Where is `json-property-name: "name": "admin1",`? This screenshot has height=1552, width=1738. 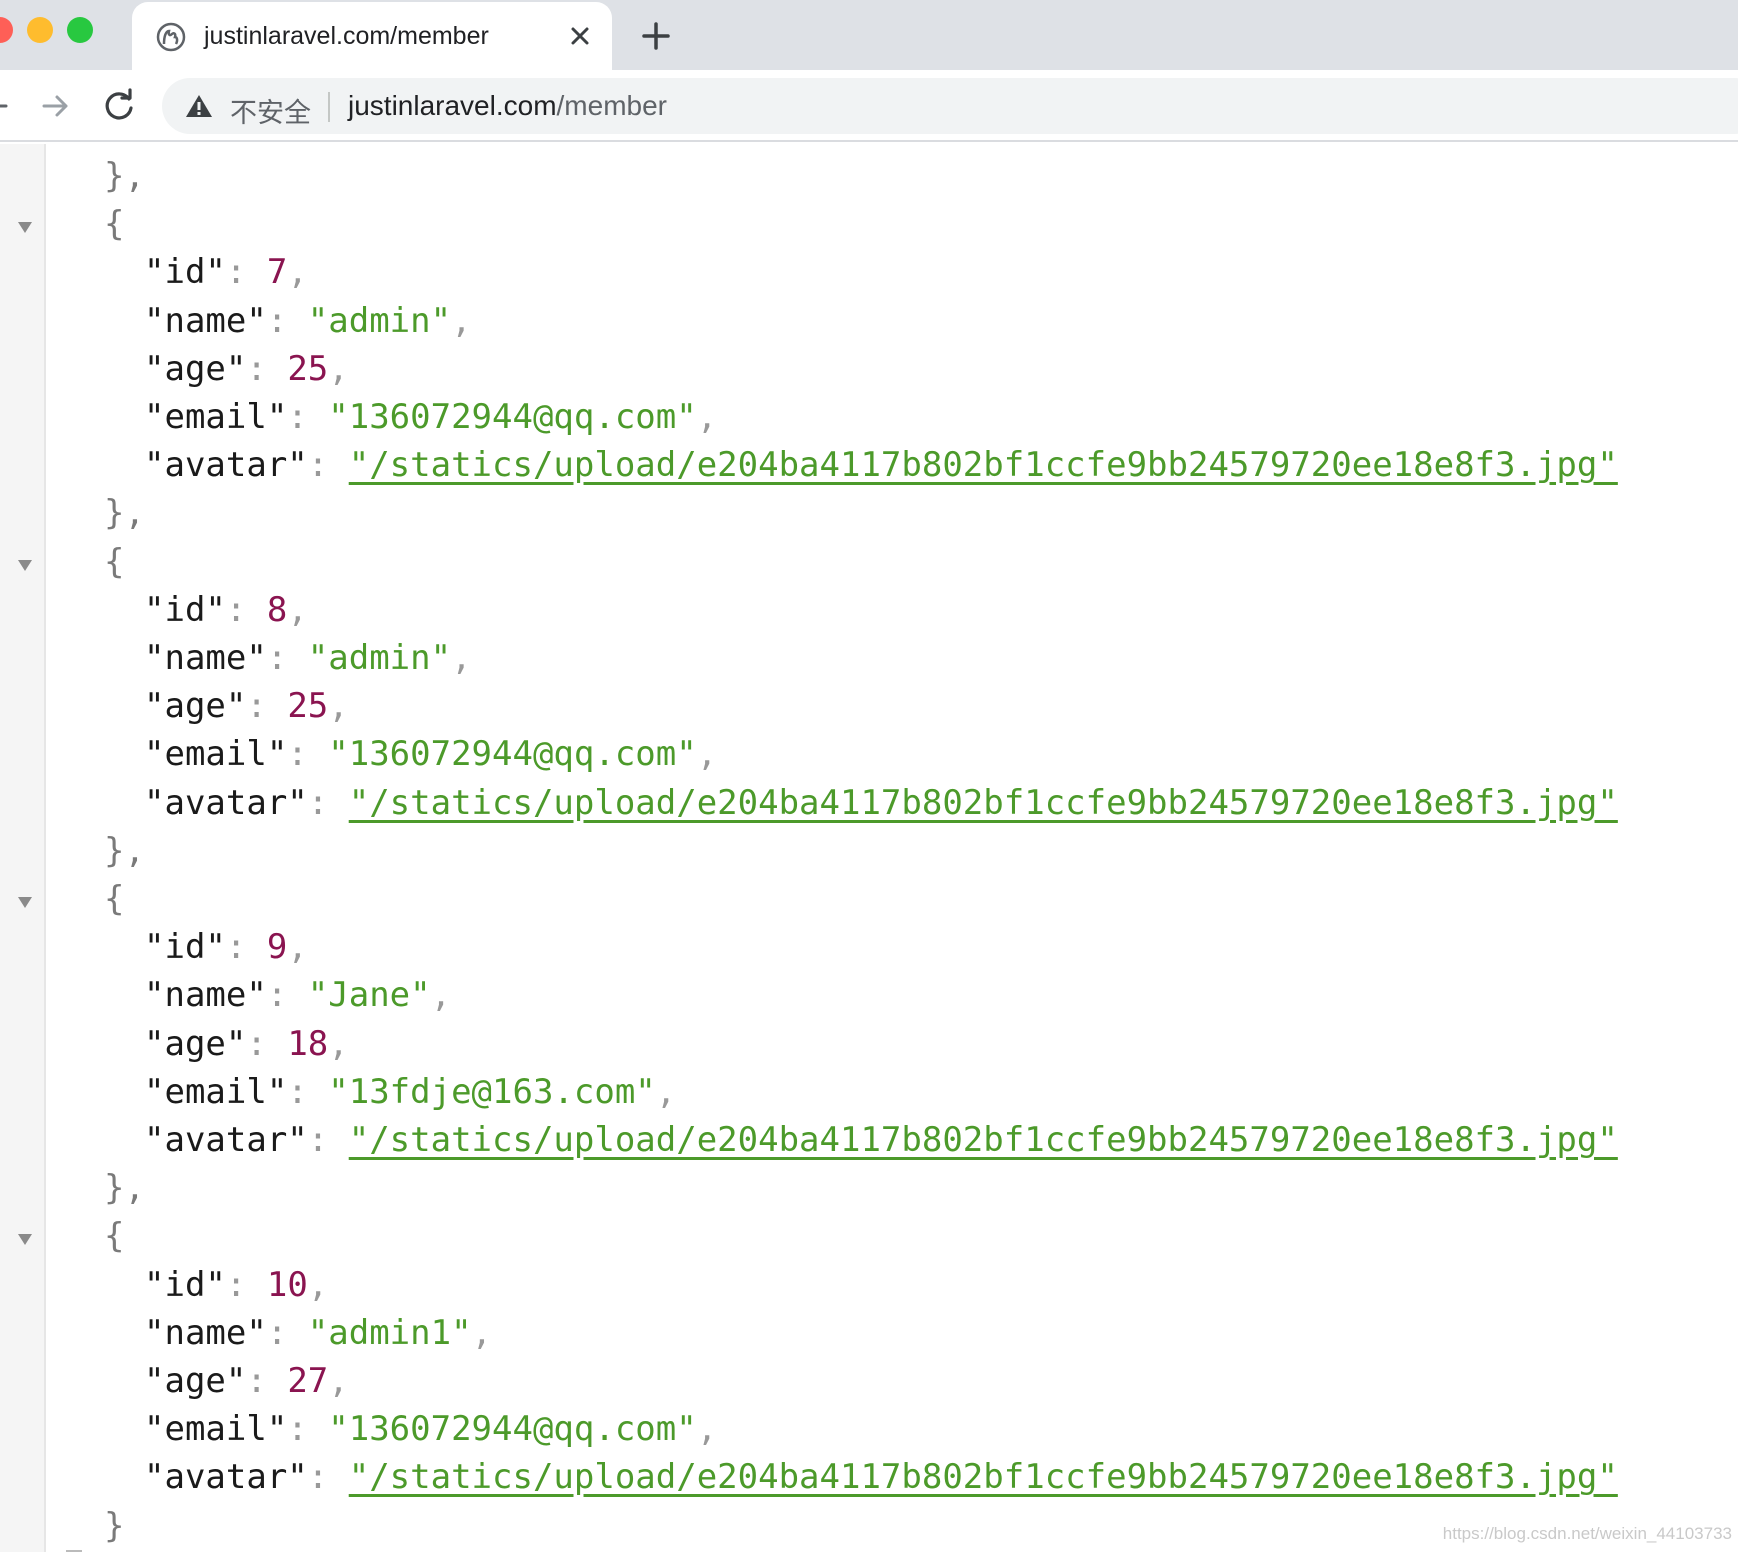 json-property-name: "name": "admin1", is located at coordinates (318, 1333).